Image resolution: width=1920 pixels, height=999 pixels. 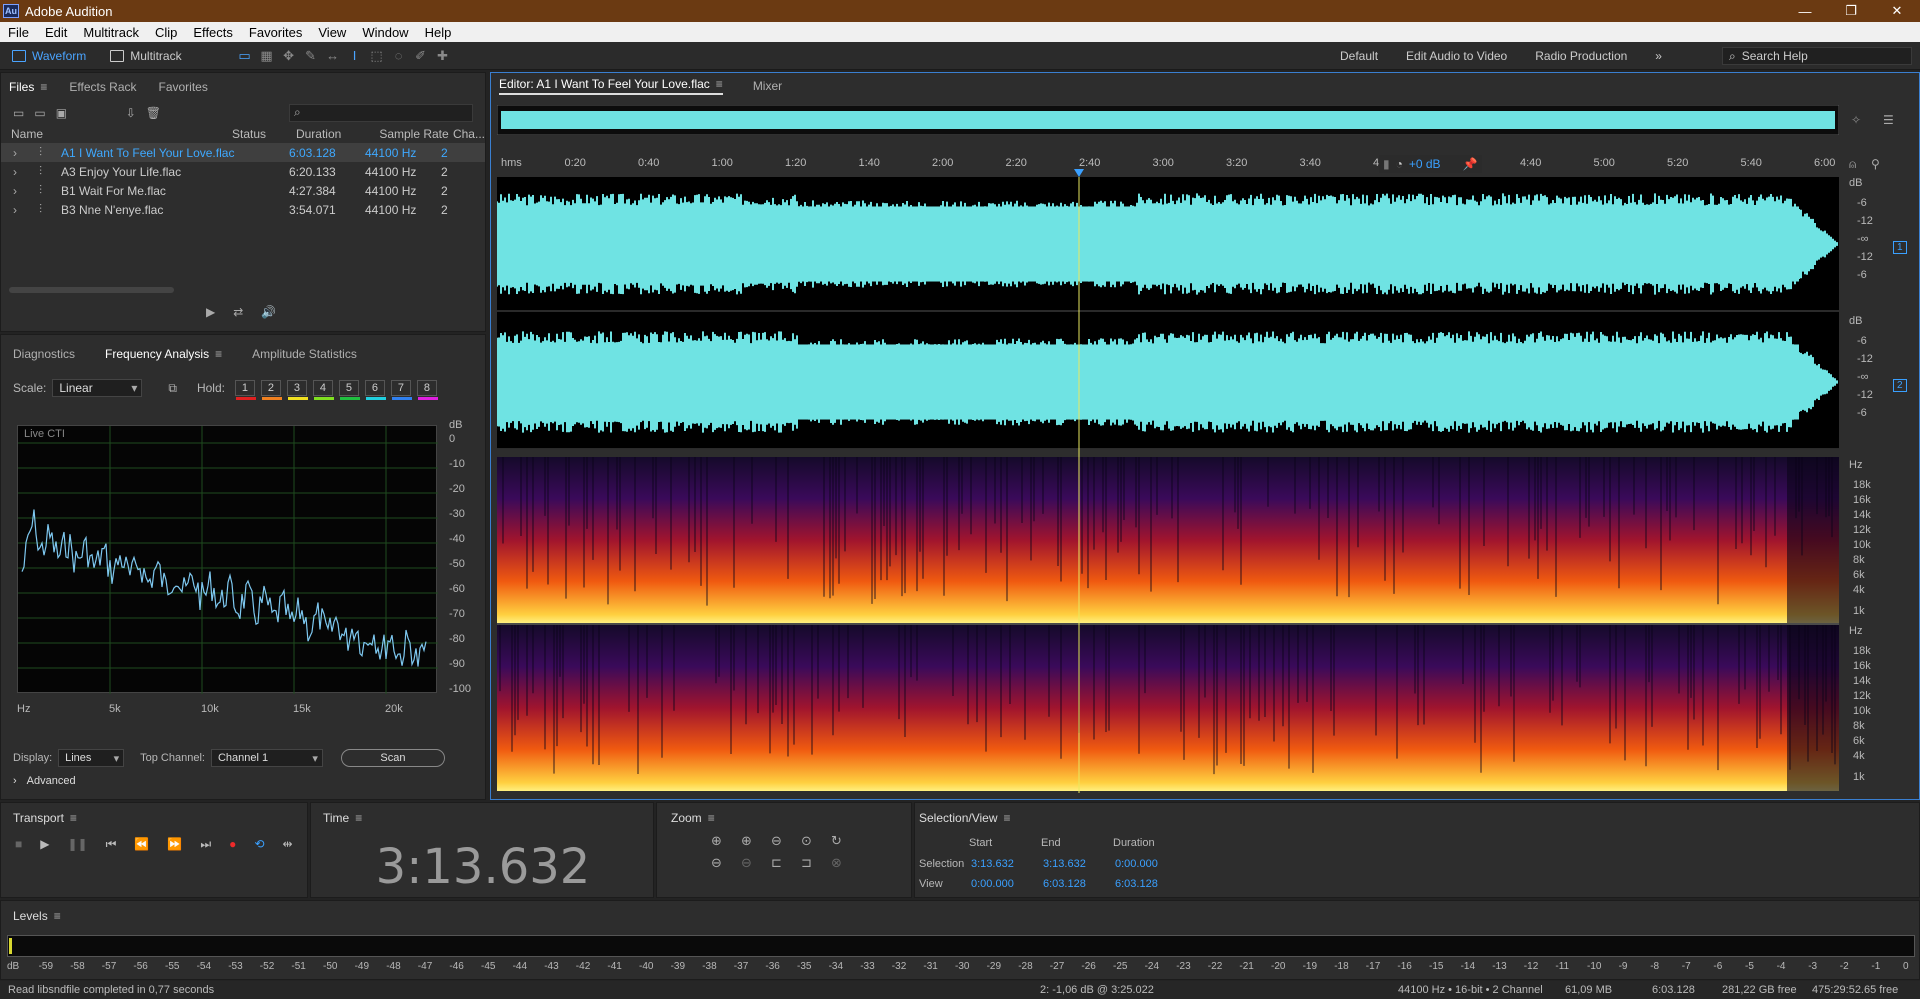 What do you see at coordinates (1852, 164) in the screenshot?
I see `metronome-icon: ⍝` at bounding box center [1852, 164].